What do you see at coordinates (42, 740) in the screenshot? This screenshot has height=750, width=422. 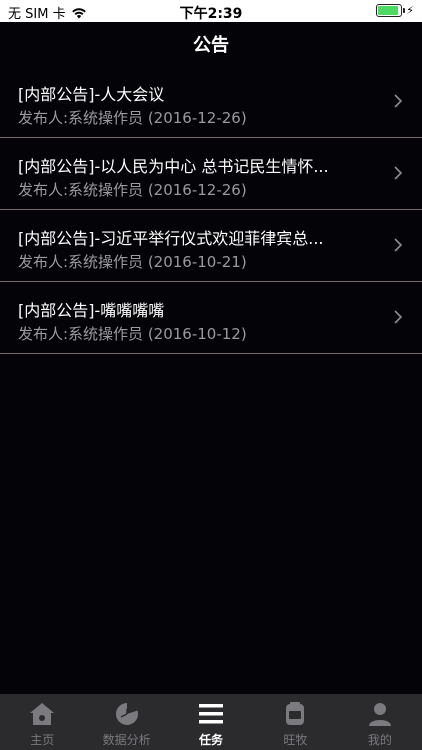 I see `tab-label: 主页` at bounding box center [42, 740].